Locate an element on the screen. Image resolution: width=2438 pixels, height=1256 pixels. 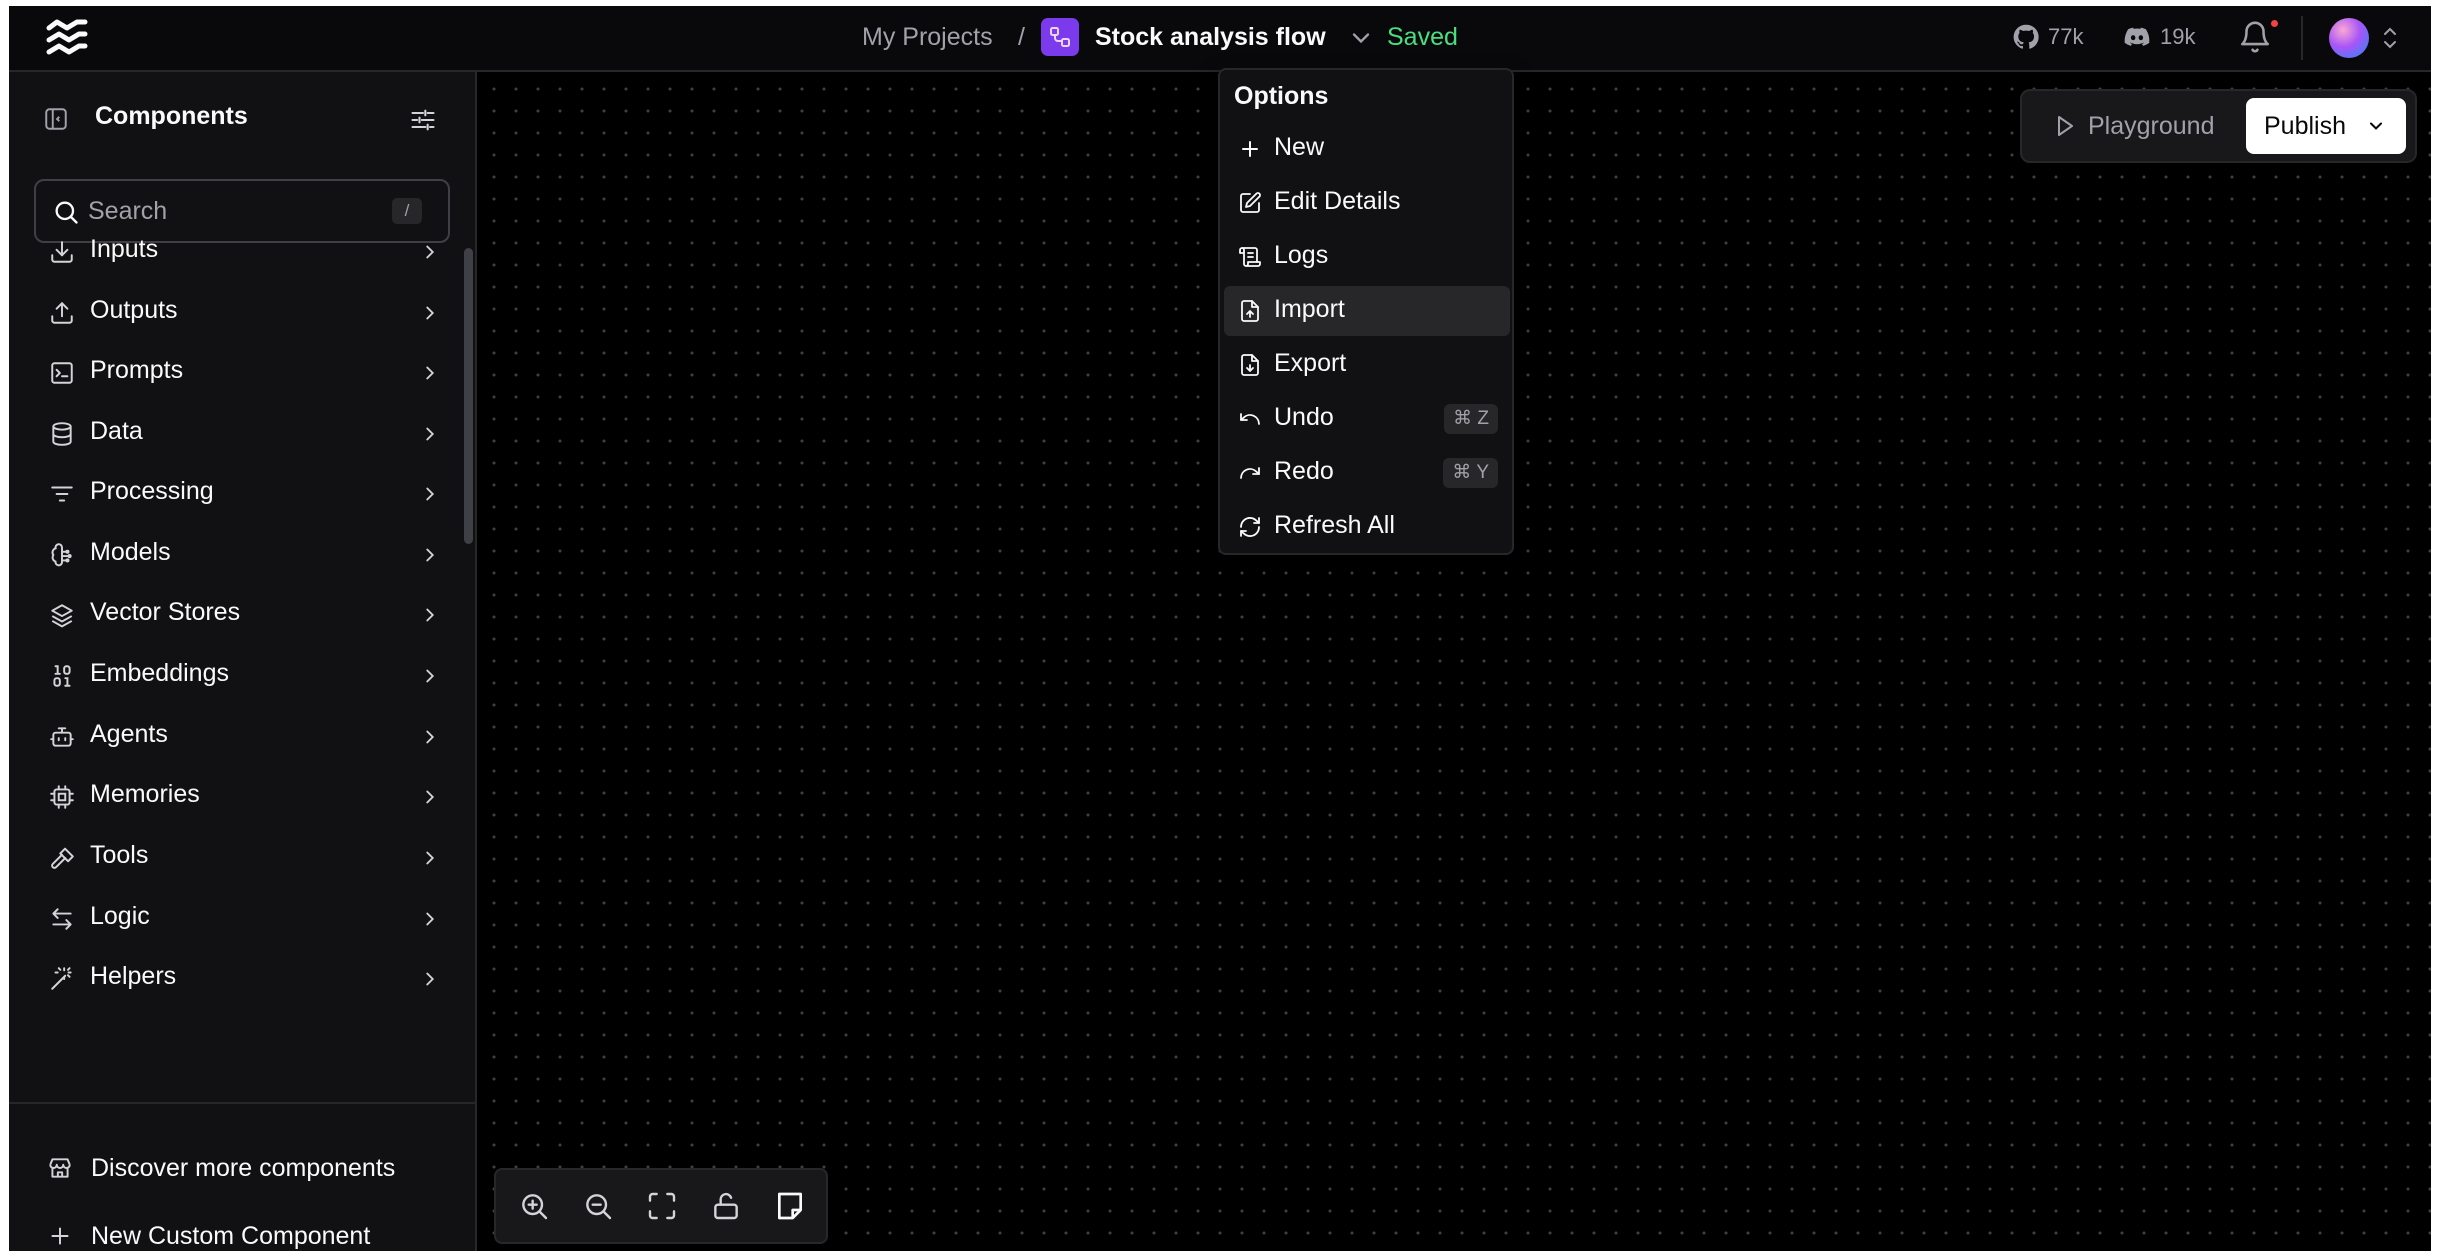
menu-item-label: Redo is located at coordinates (1304, 471).